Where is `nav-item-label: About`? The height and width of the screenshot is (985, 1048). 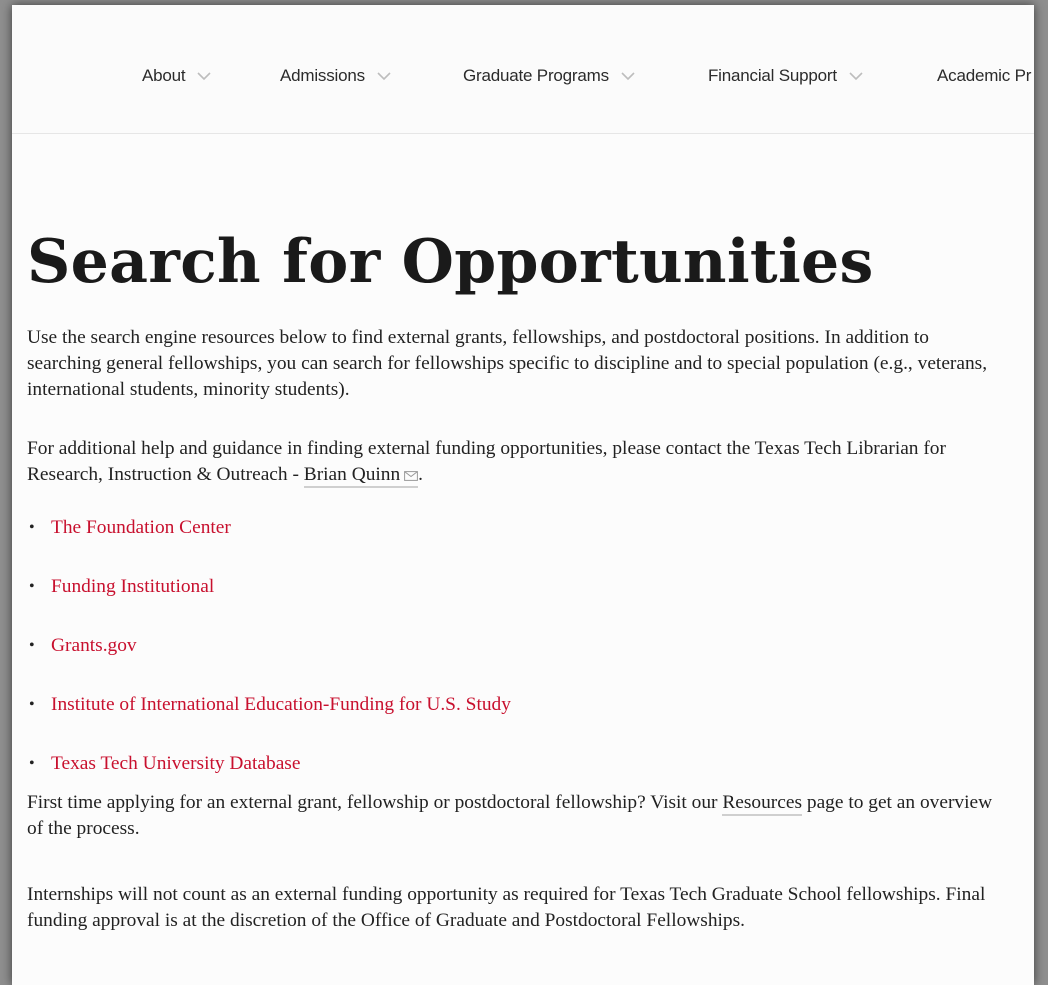 nav-item-label: About is located at coordinates (164, 75).